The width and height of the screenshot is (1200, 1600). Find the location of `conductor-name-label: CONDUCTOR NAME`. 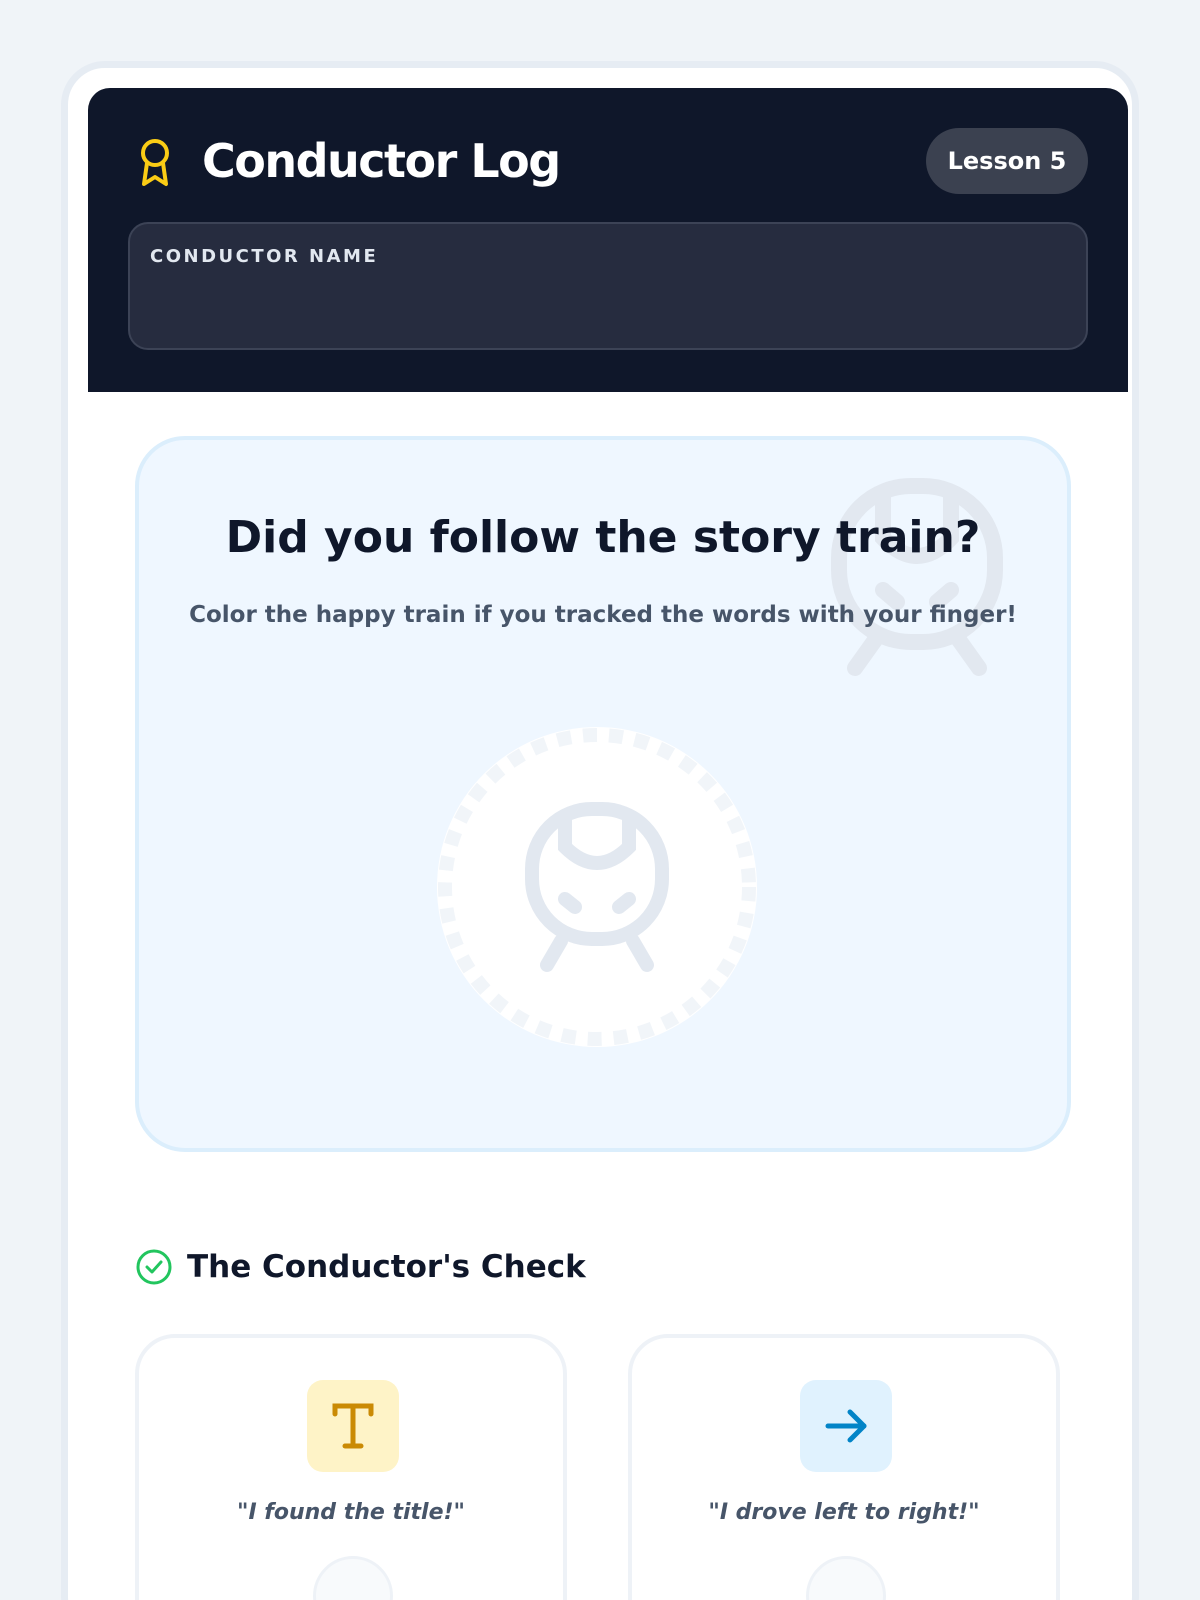

conductor-name-label: CONDUCTOR NAME is located at coordinates (264, 256).